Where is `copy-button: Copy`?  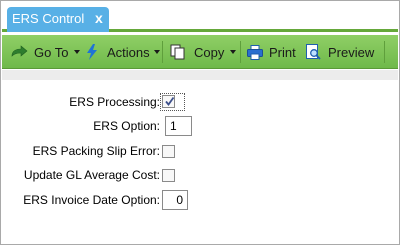
copy-button: Copy is located at coordinates (203, 52).